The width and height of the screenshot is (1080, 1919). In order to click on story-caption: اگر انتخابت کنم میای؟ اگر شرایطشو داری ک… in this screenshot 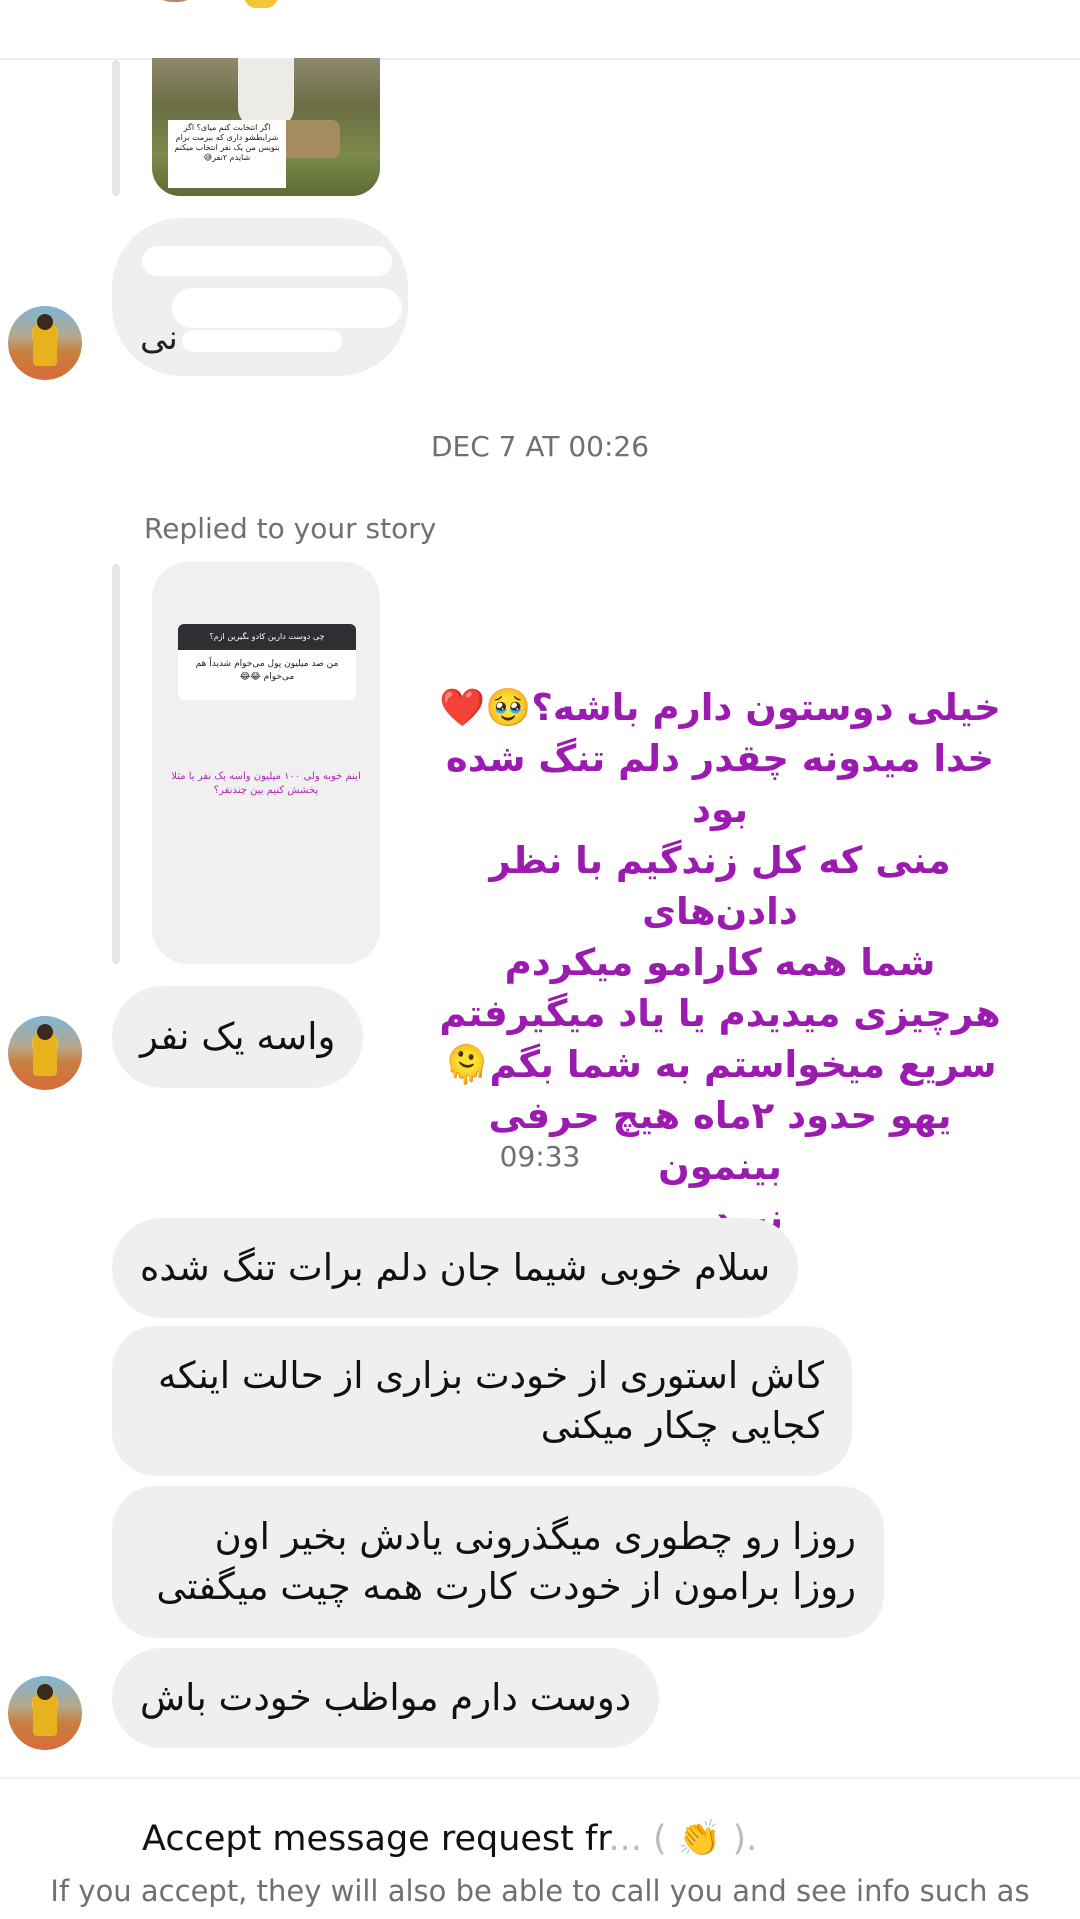, I will do `click(227, 154)`.